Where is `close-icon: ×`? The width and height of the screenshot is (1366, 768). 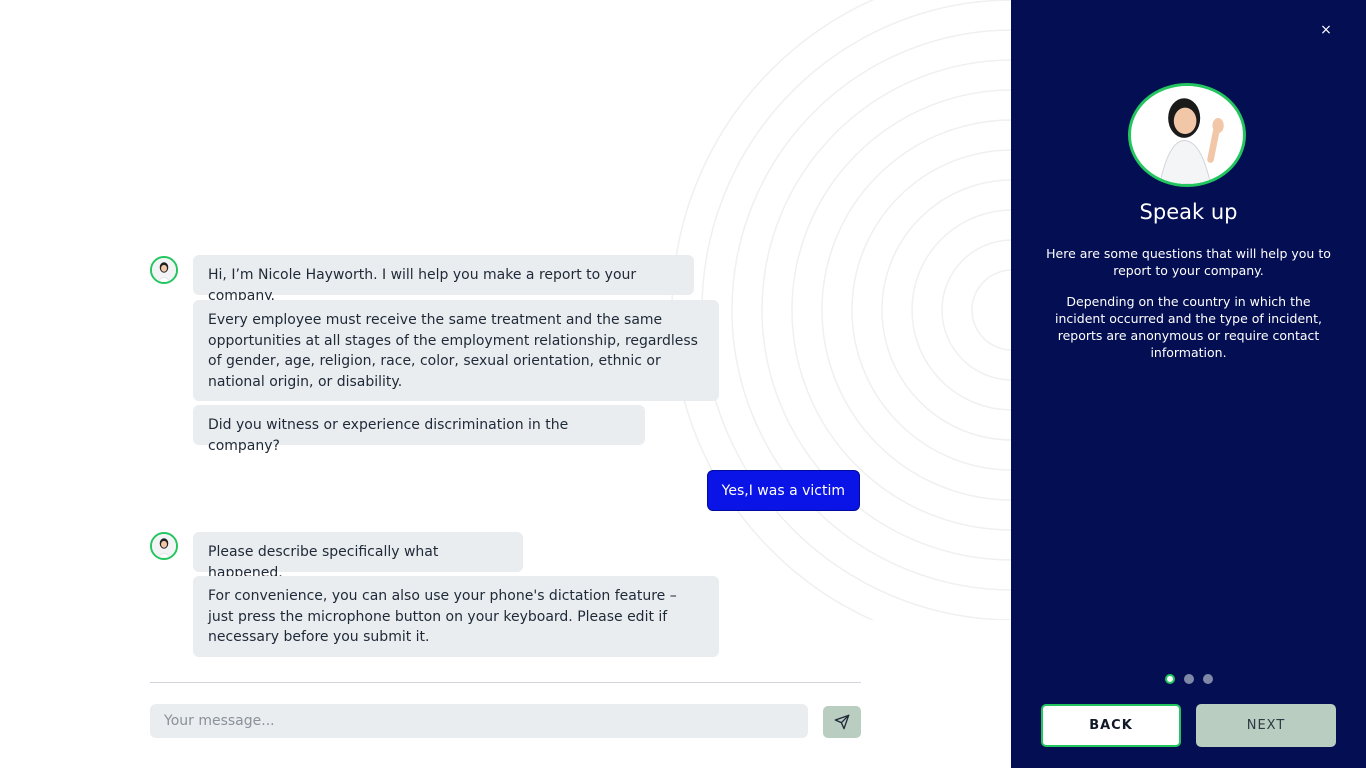 close-icon: × is located at coordinates (1326, 30).